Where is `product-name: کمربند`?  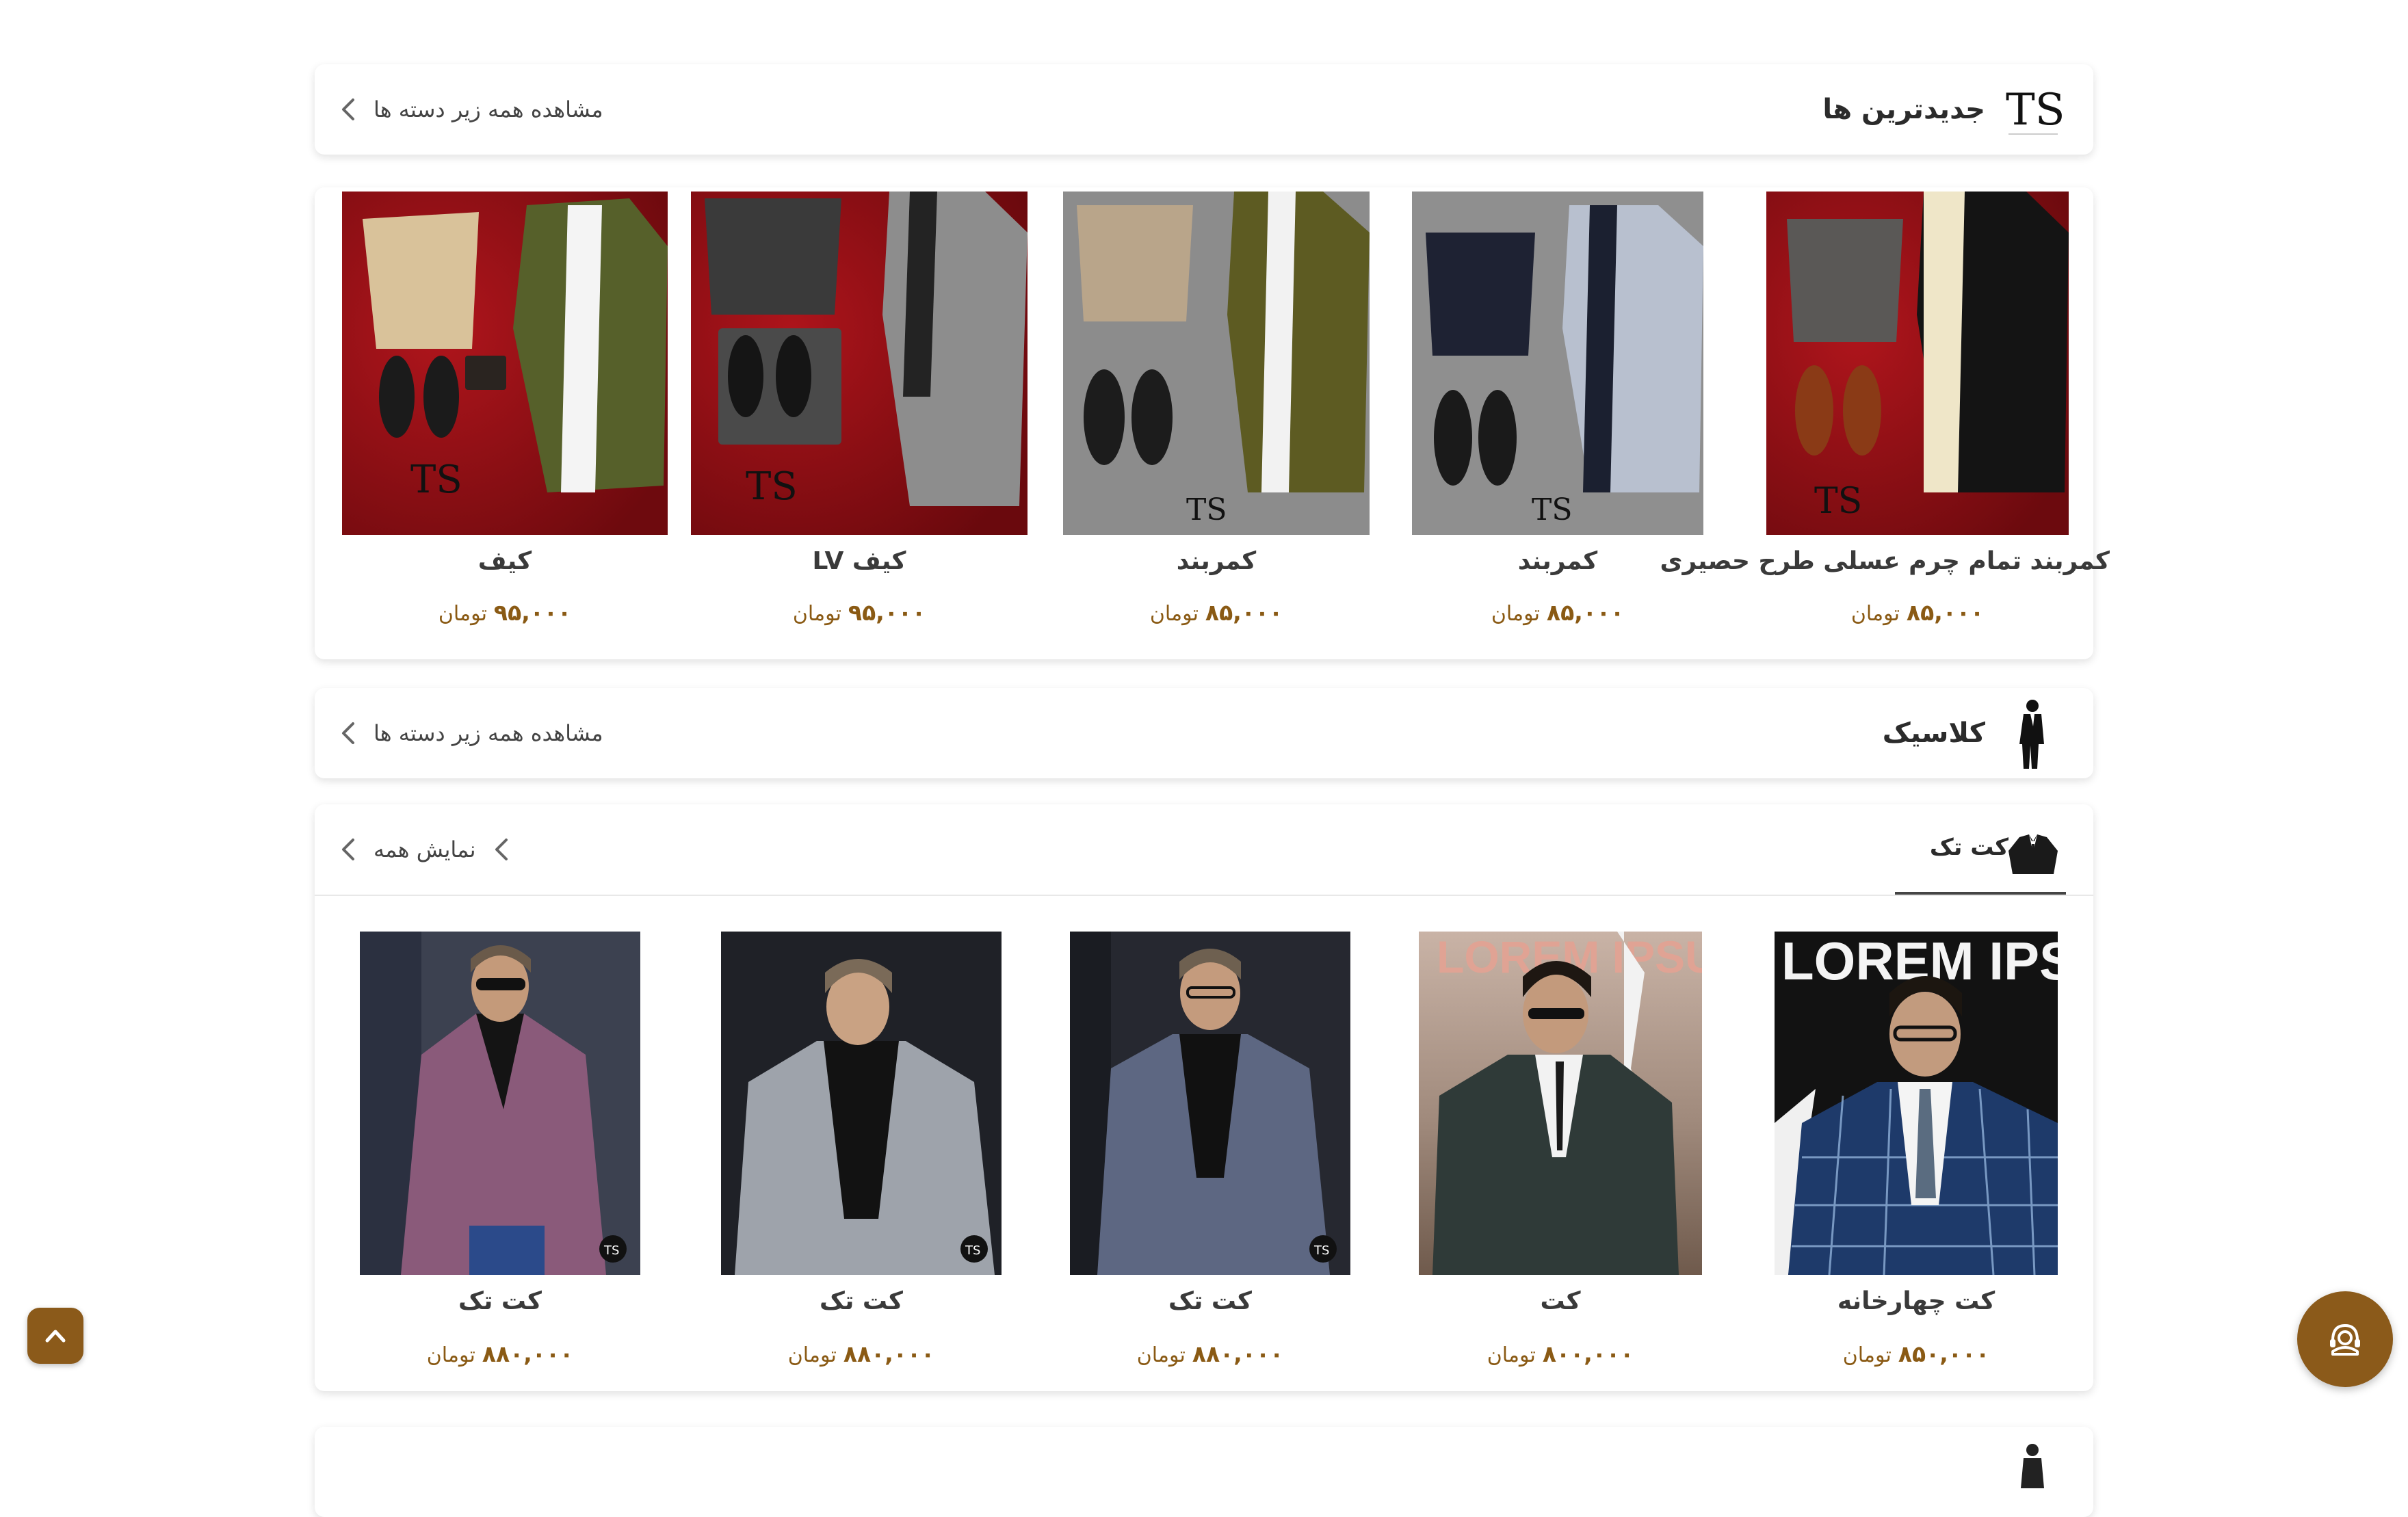
product-name: کمربند is located at coordinates (1216, 561).